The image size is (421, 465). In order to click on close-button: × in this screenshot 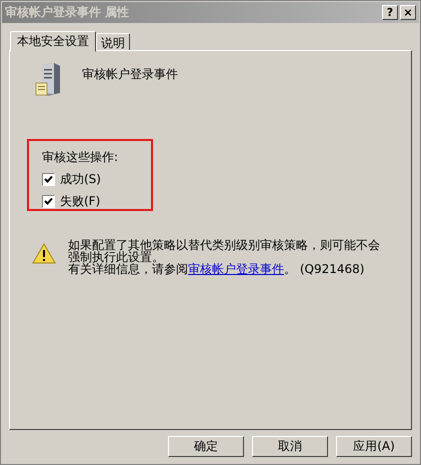, I will do `click(408, 12)`.